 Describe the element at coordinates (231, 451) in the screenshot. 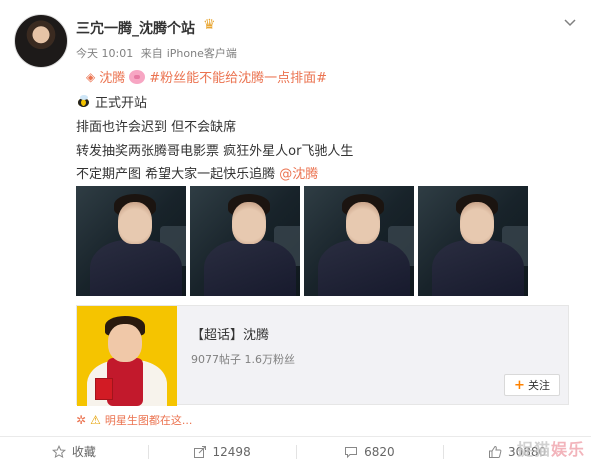

I see `repost-count: 12498` at that location.